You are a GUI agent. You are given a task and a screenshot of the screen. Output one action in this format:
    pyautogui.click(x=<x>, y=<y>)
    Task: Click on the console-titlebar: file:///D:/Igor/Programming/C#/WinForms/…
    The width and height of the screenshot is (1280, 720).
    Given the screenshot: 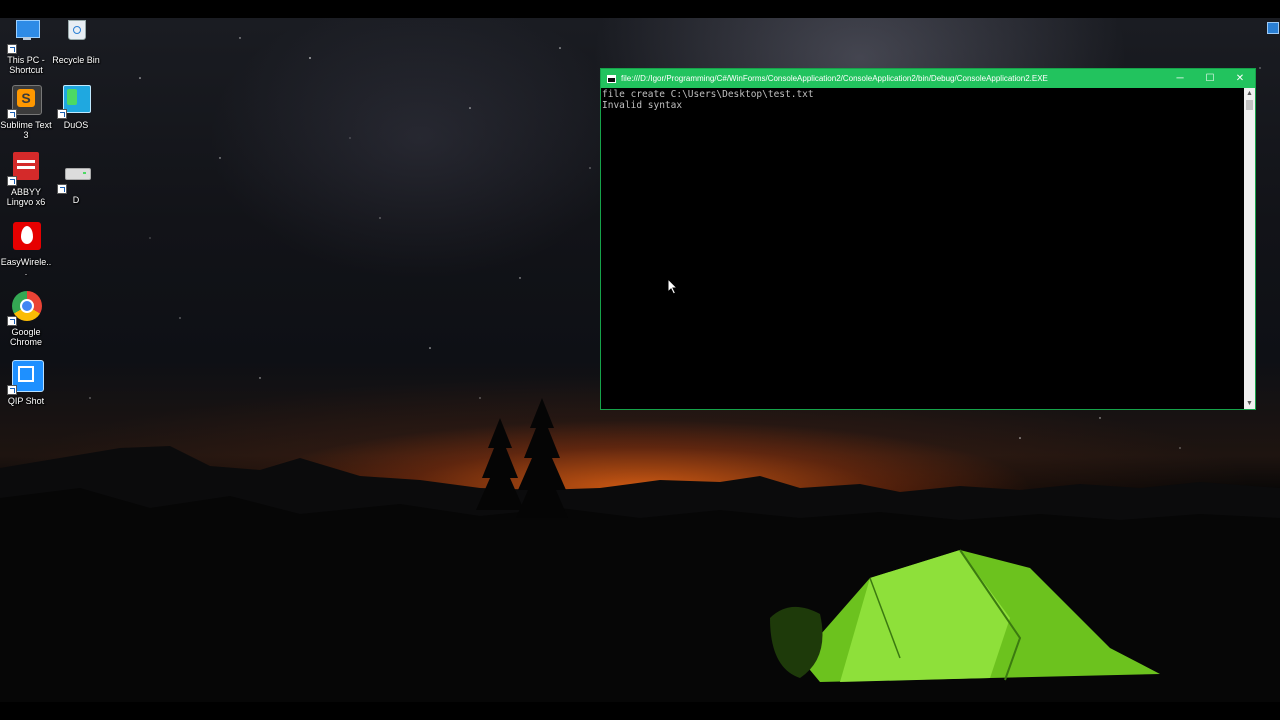 What is the action you would take?
    pyautogui.click(x=928, y=78)
    